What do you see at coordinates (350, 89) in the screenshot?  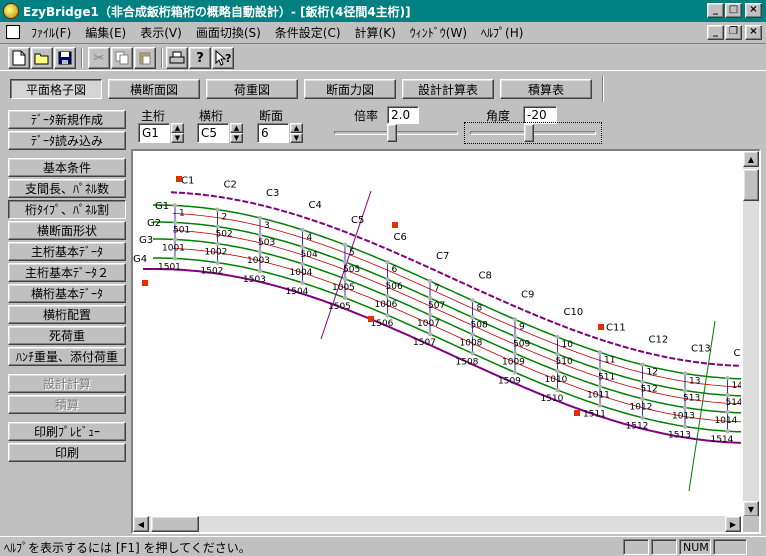 I see `tab-section-force: 断面力図` at bounding box center [350, 89].